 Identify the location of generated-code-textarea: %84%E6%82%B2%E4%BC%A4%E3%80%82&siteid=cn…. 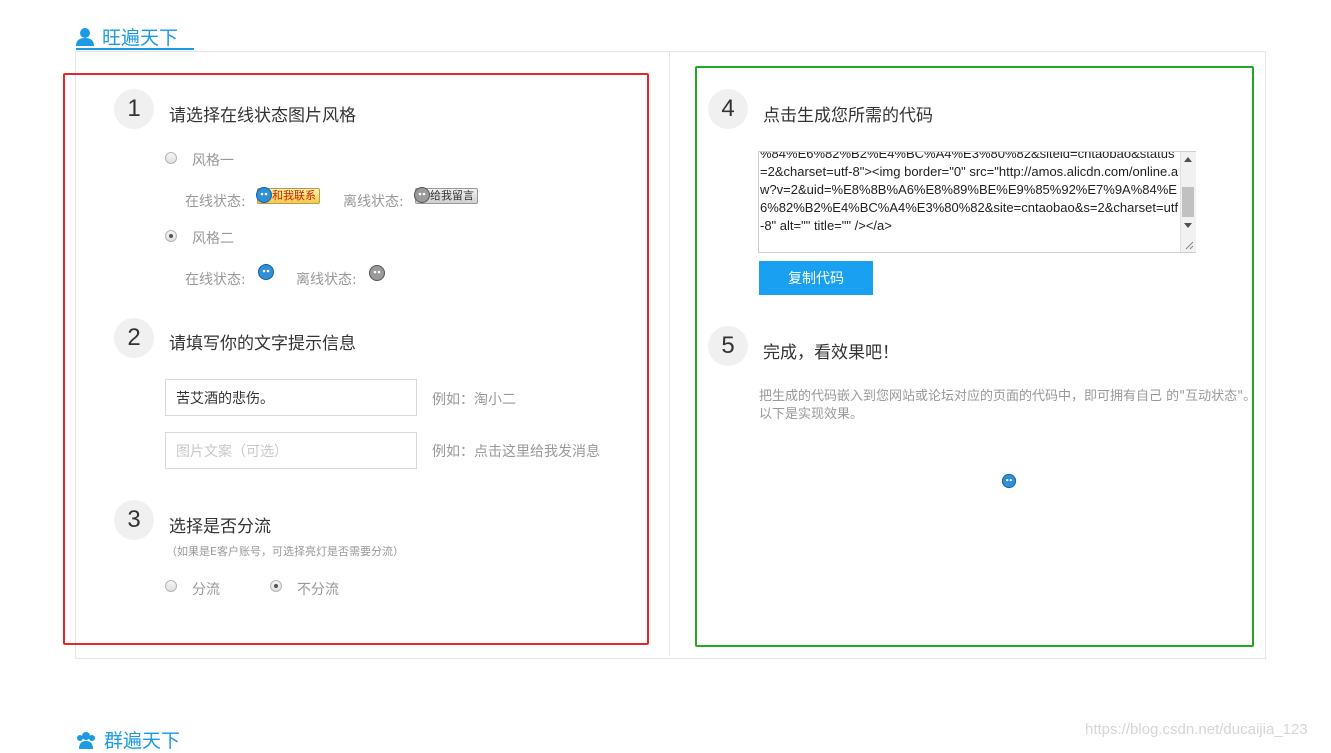
(977, 202).